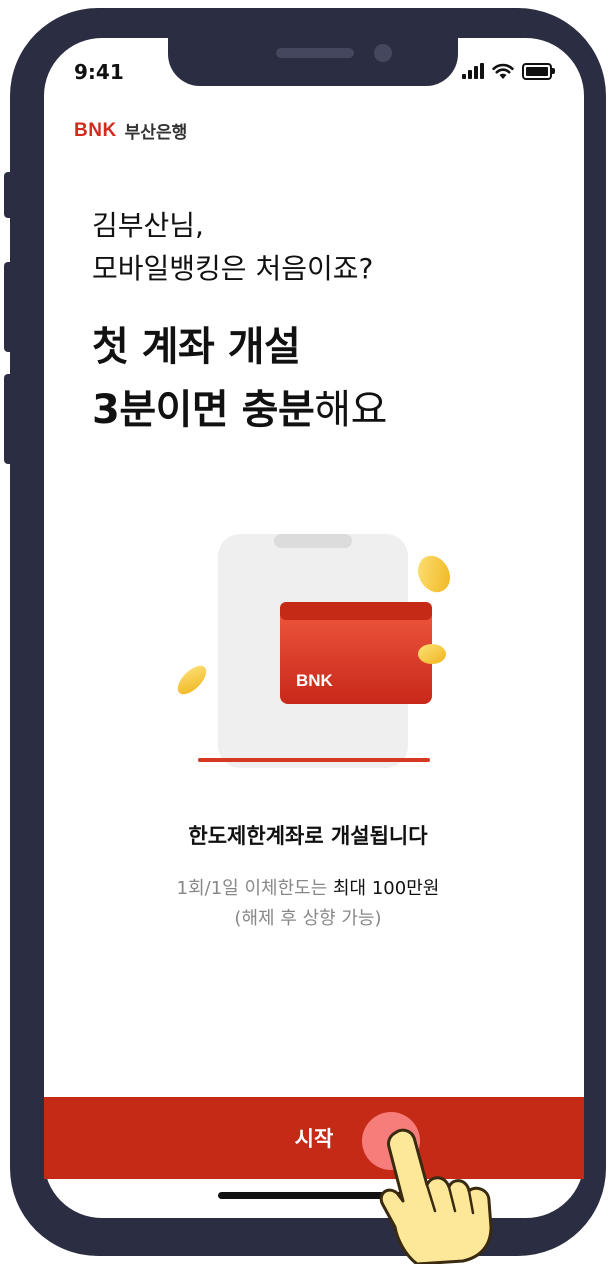  I want to click on limit-note: (해제 후 상향 가능), so click(308, 918).